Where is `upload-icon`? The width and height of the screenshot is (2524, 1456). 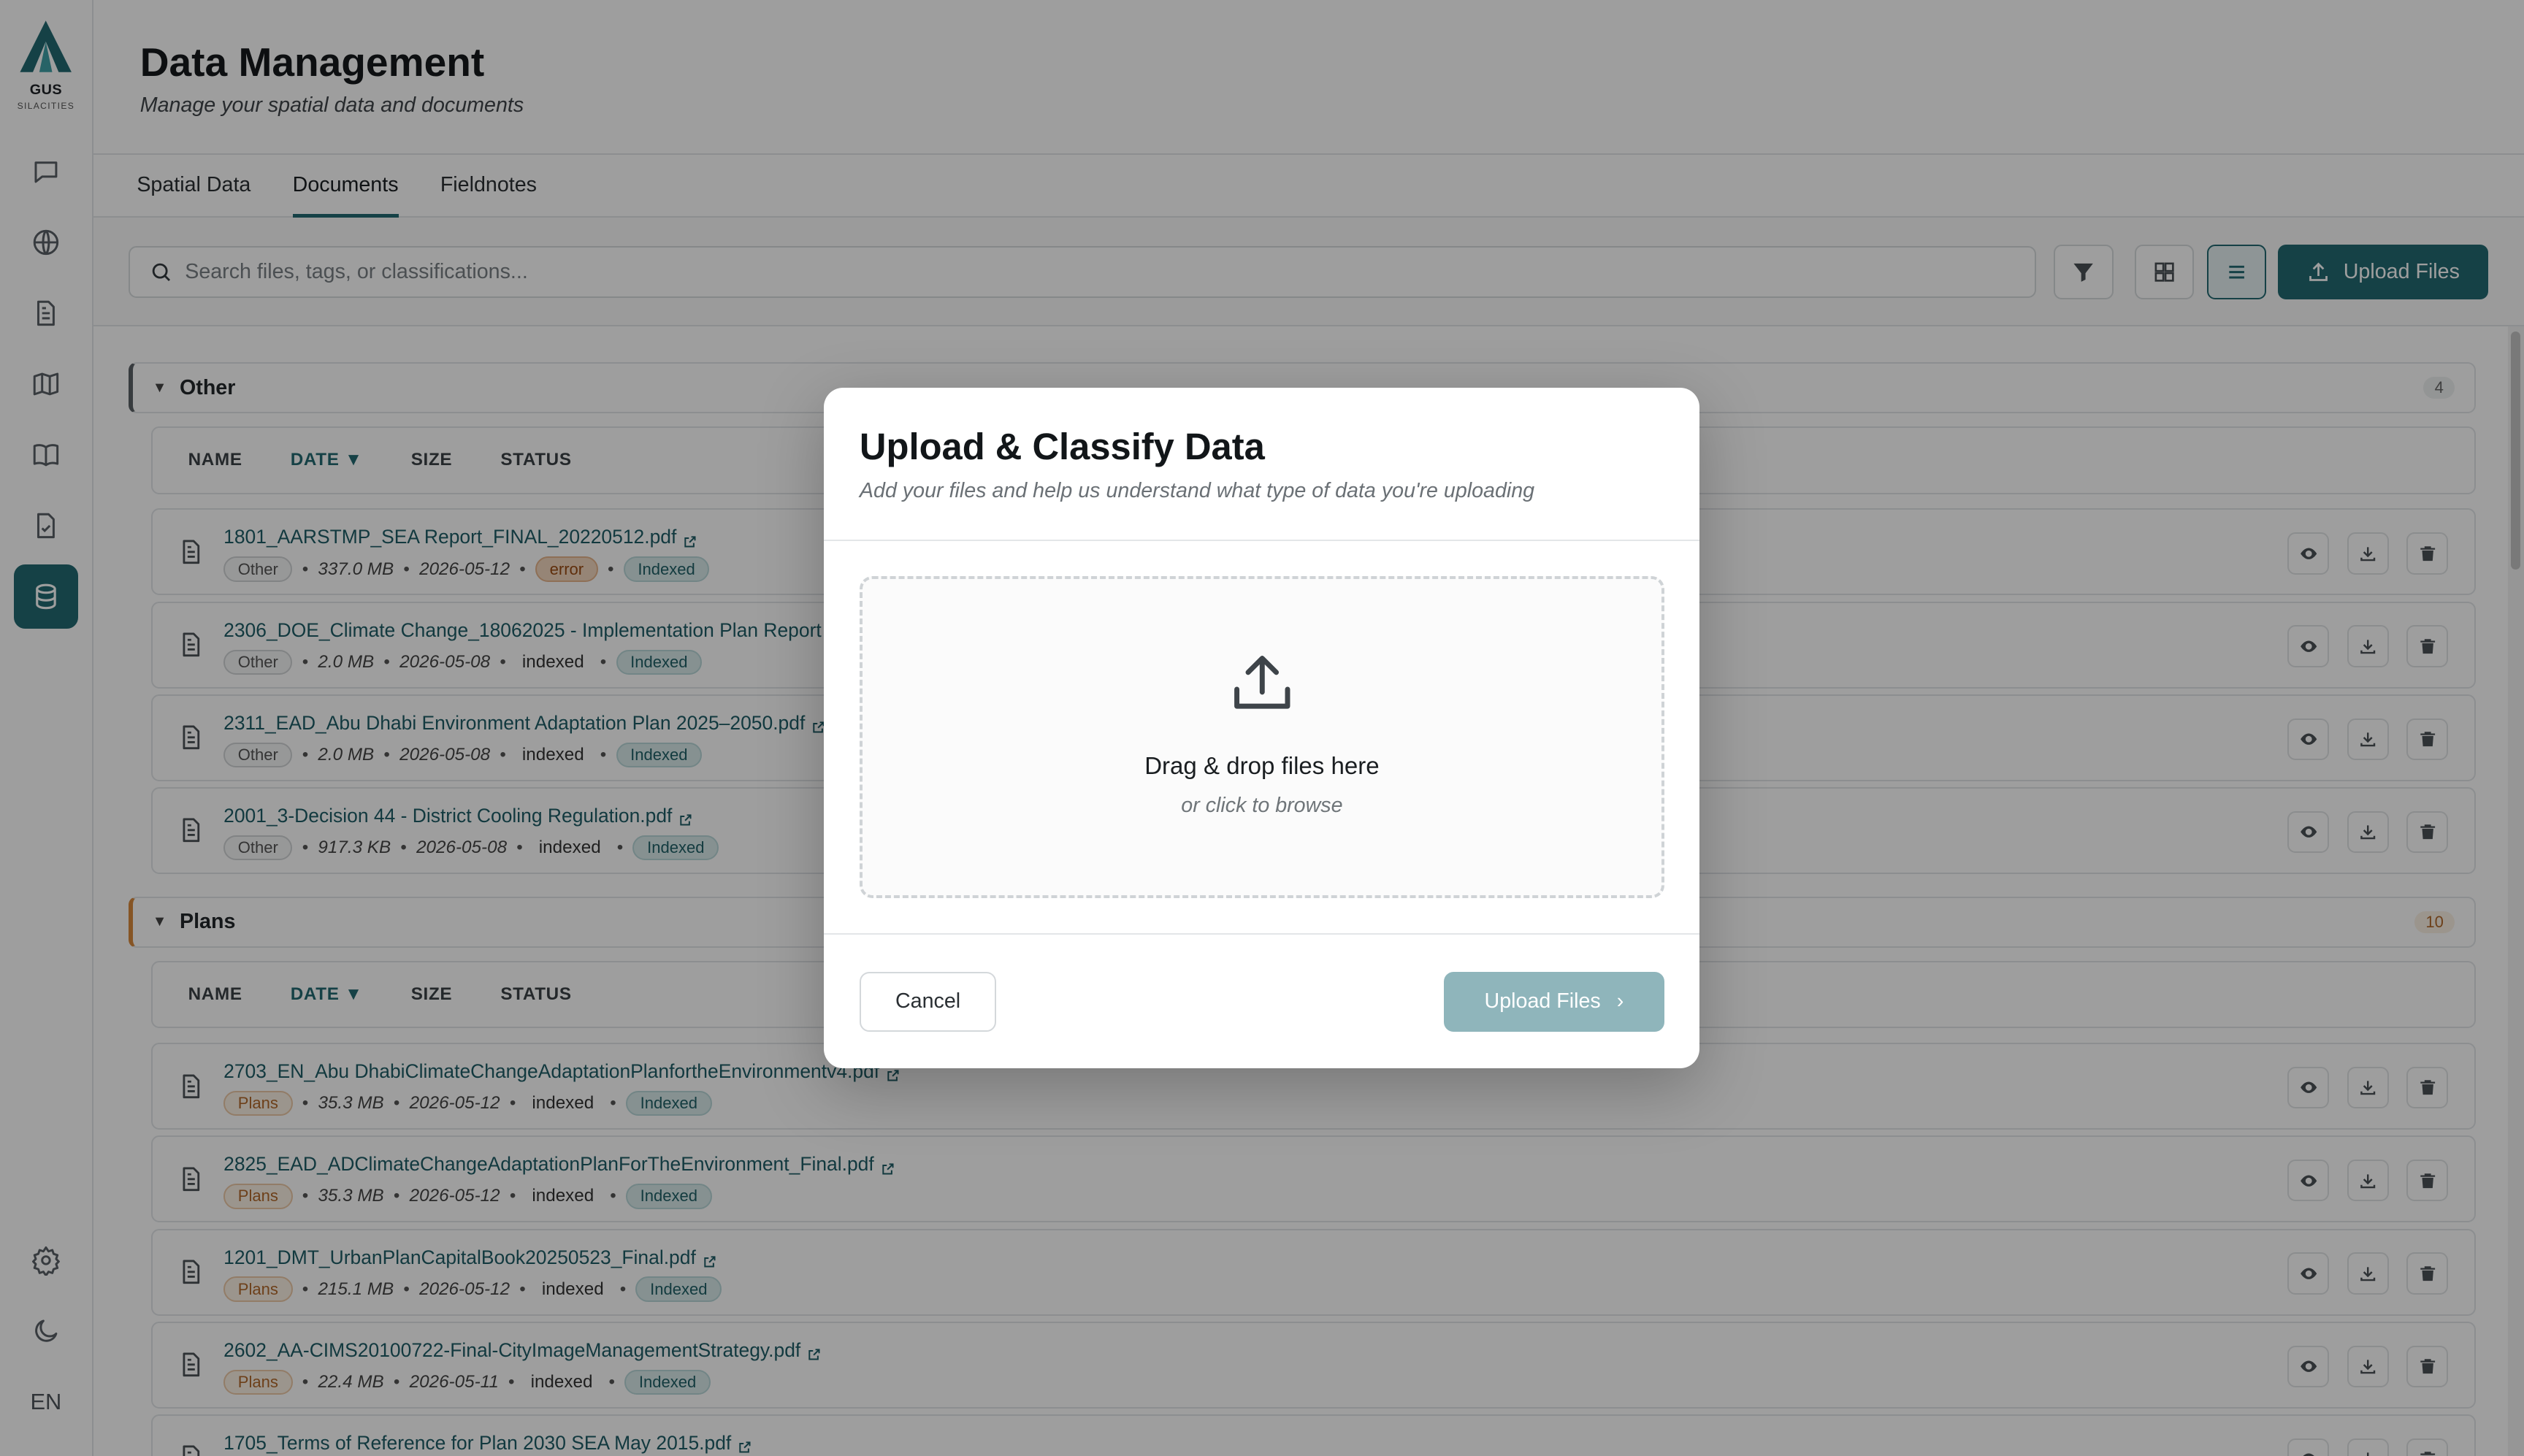 upload-icon is located at coordinates (1262, 682).